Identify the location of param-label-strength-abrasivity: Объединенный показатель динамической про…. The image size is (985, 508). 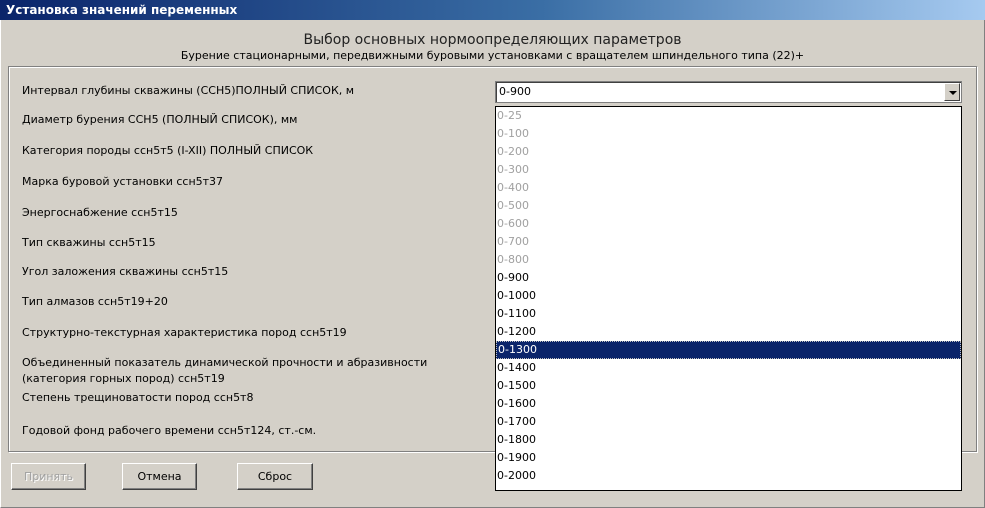
(225, 370).